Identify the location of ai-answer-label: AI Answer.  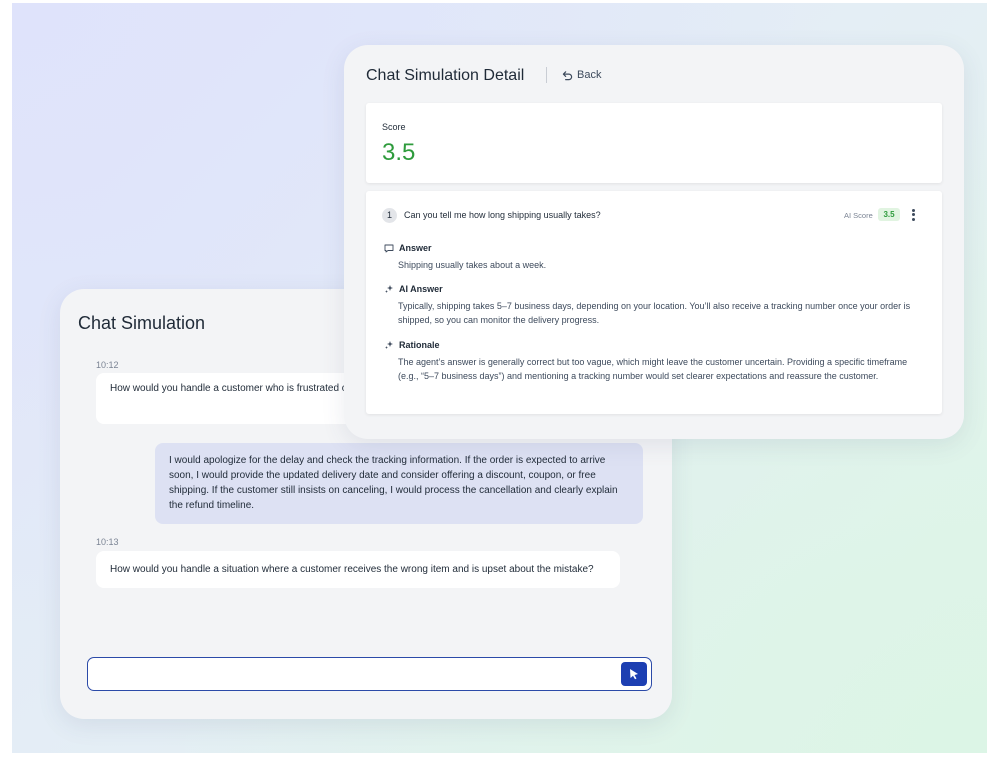
(421, 289).